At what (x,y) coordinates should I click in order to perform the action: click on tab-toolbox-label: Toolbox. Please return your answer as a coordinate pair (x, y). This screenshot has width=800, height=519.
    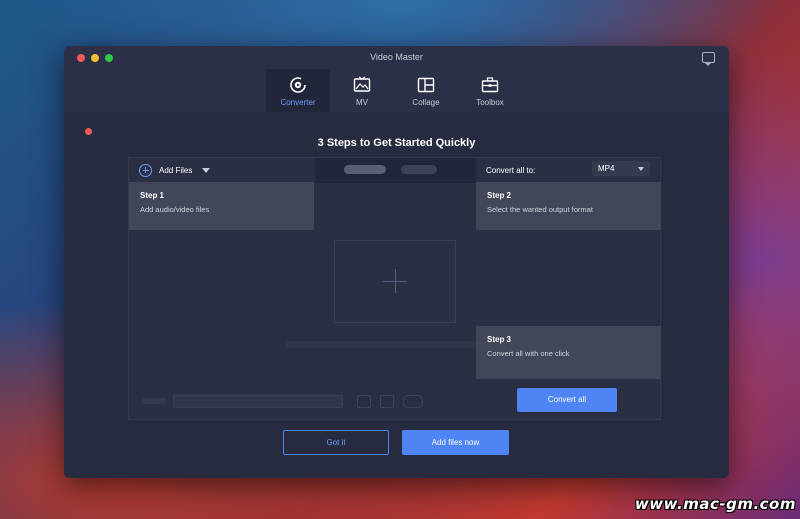
    Looking at the image, I should click on (490, 102).